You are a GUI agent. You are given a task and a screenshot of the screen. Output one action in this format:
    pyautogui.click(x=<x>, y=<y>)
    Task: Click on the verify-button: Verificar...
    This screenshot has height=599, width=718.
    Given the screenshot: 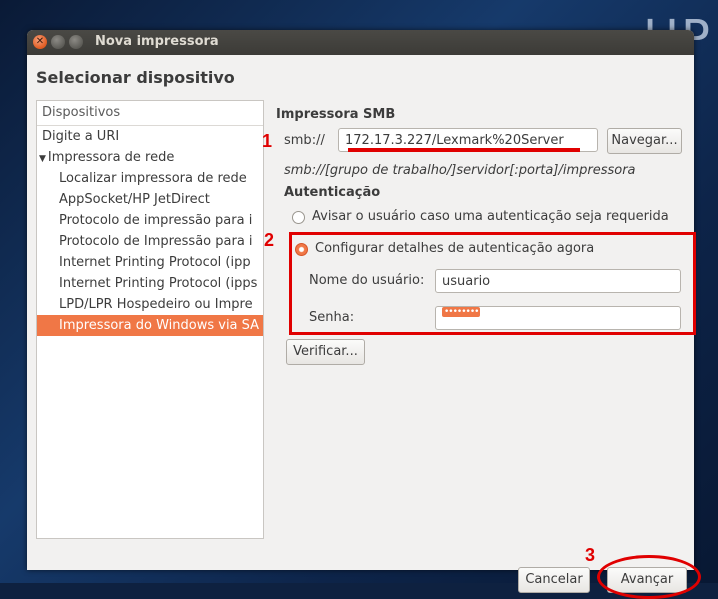 What is the action you would take?
    pyautogui.click(x=325, y=352)
    